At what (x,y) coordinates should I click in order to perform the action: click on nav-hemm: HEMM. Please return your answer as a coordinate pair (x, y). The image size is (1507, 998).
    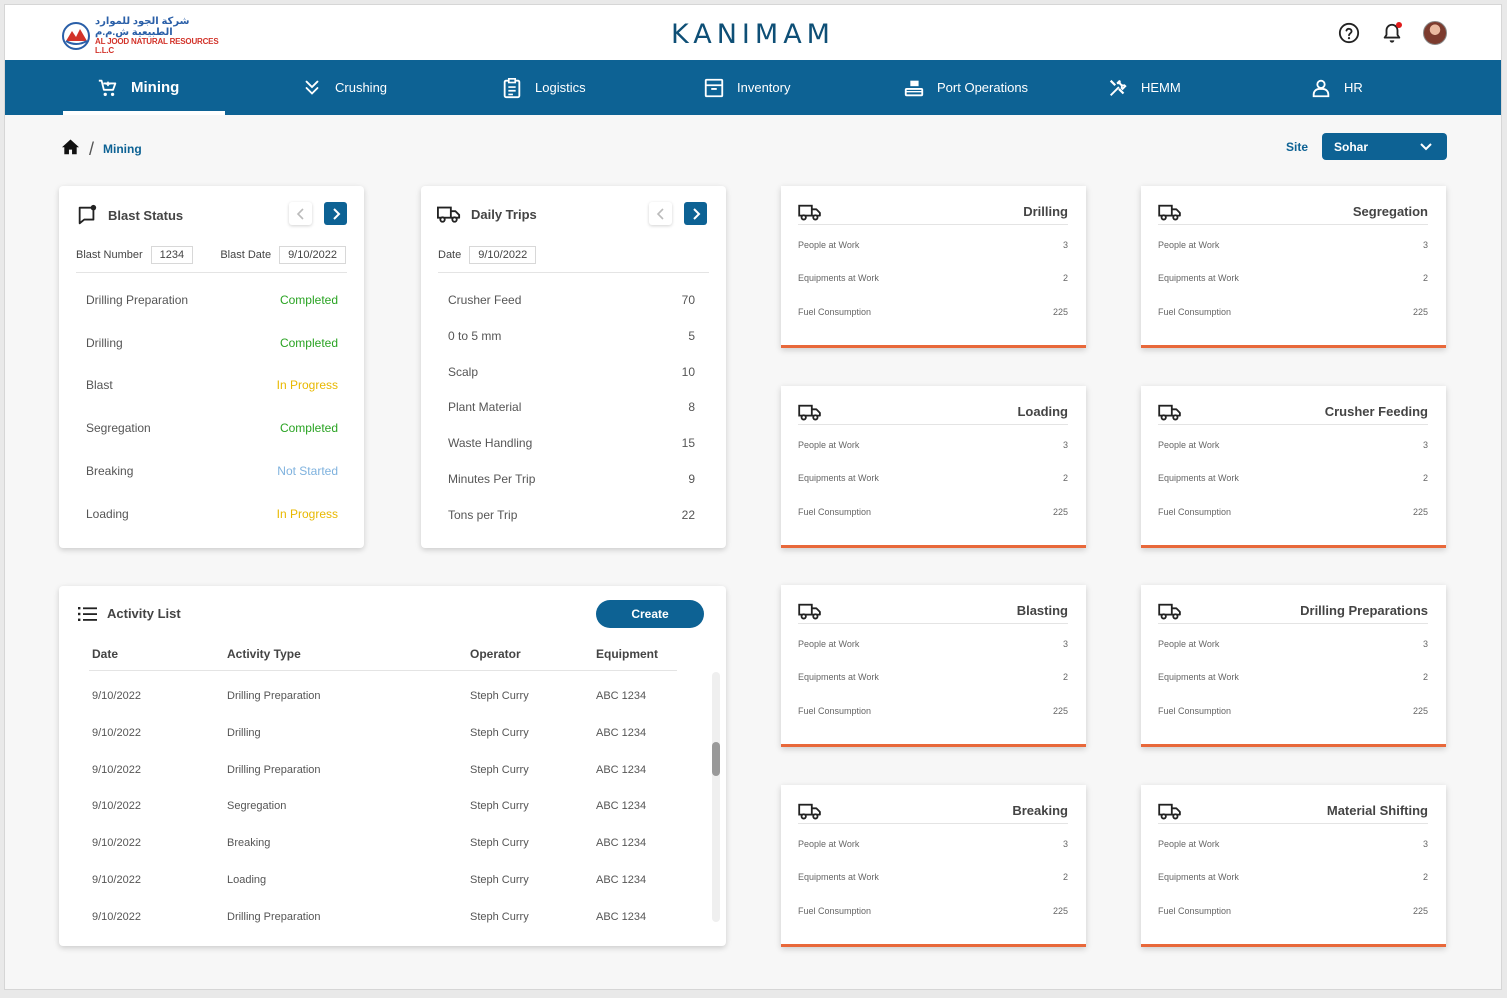
    Looking at the image, I should click on (1144, 87).